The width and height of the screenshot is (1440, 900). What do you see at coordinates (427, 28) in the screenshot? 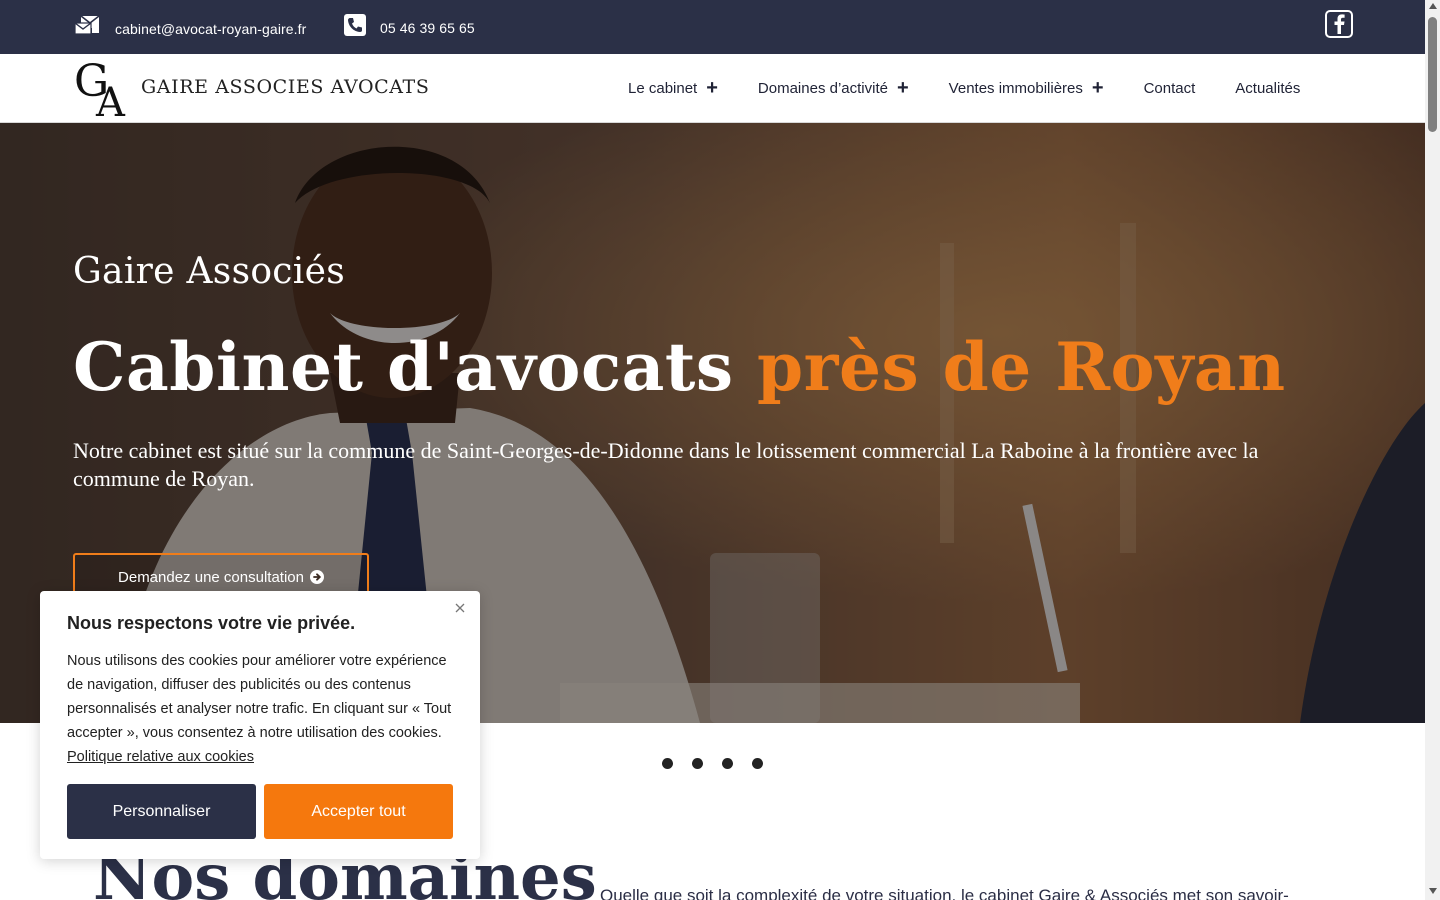
I see `phone-text: 05 46 39 65 65` at bounding box center [427, 28].